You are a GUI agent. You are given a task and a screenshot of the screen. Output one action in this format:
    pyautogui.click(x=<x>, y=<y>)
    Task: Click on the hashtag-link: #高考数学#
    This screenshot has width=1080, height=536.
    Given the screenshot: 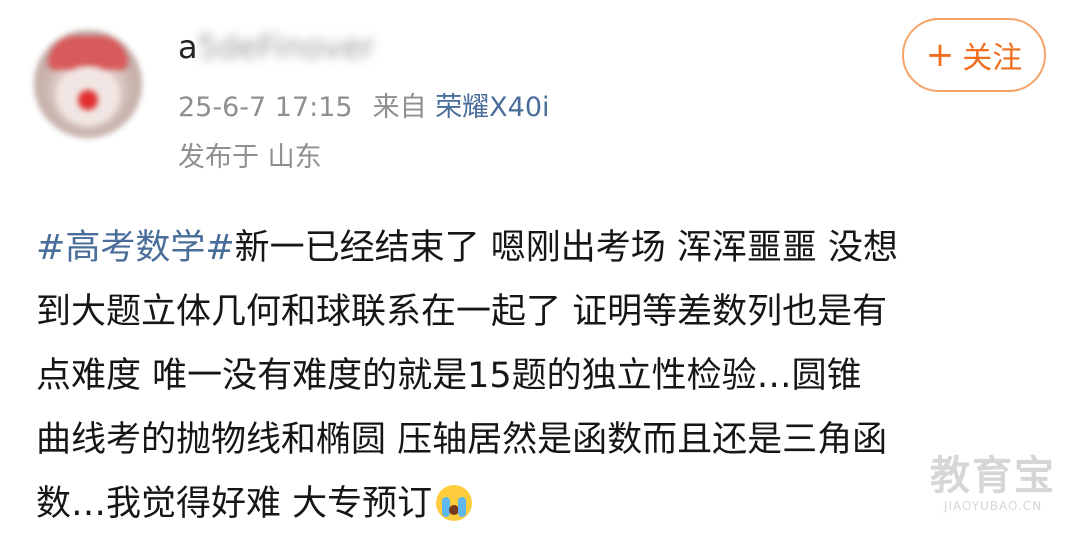 What is the action you would take?
    pyautogui.click(x=135, y=248)
    